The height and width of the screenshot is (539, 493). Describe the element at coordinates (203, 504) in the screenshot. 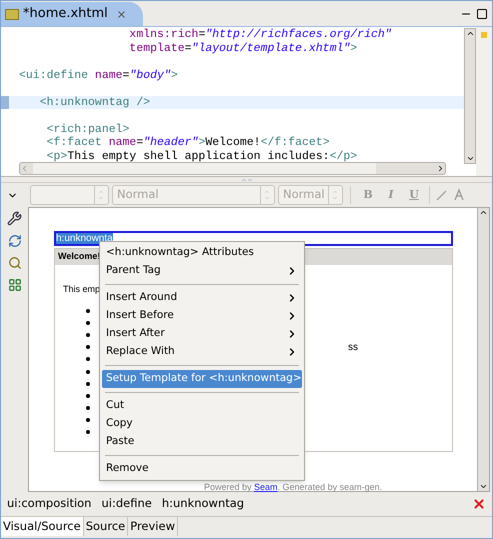

I see `breadcrumb-item: h:unknowntag` at that location.